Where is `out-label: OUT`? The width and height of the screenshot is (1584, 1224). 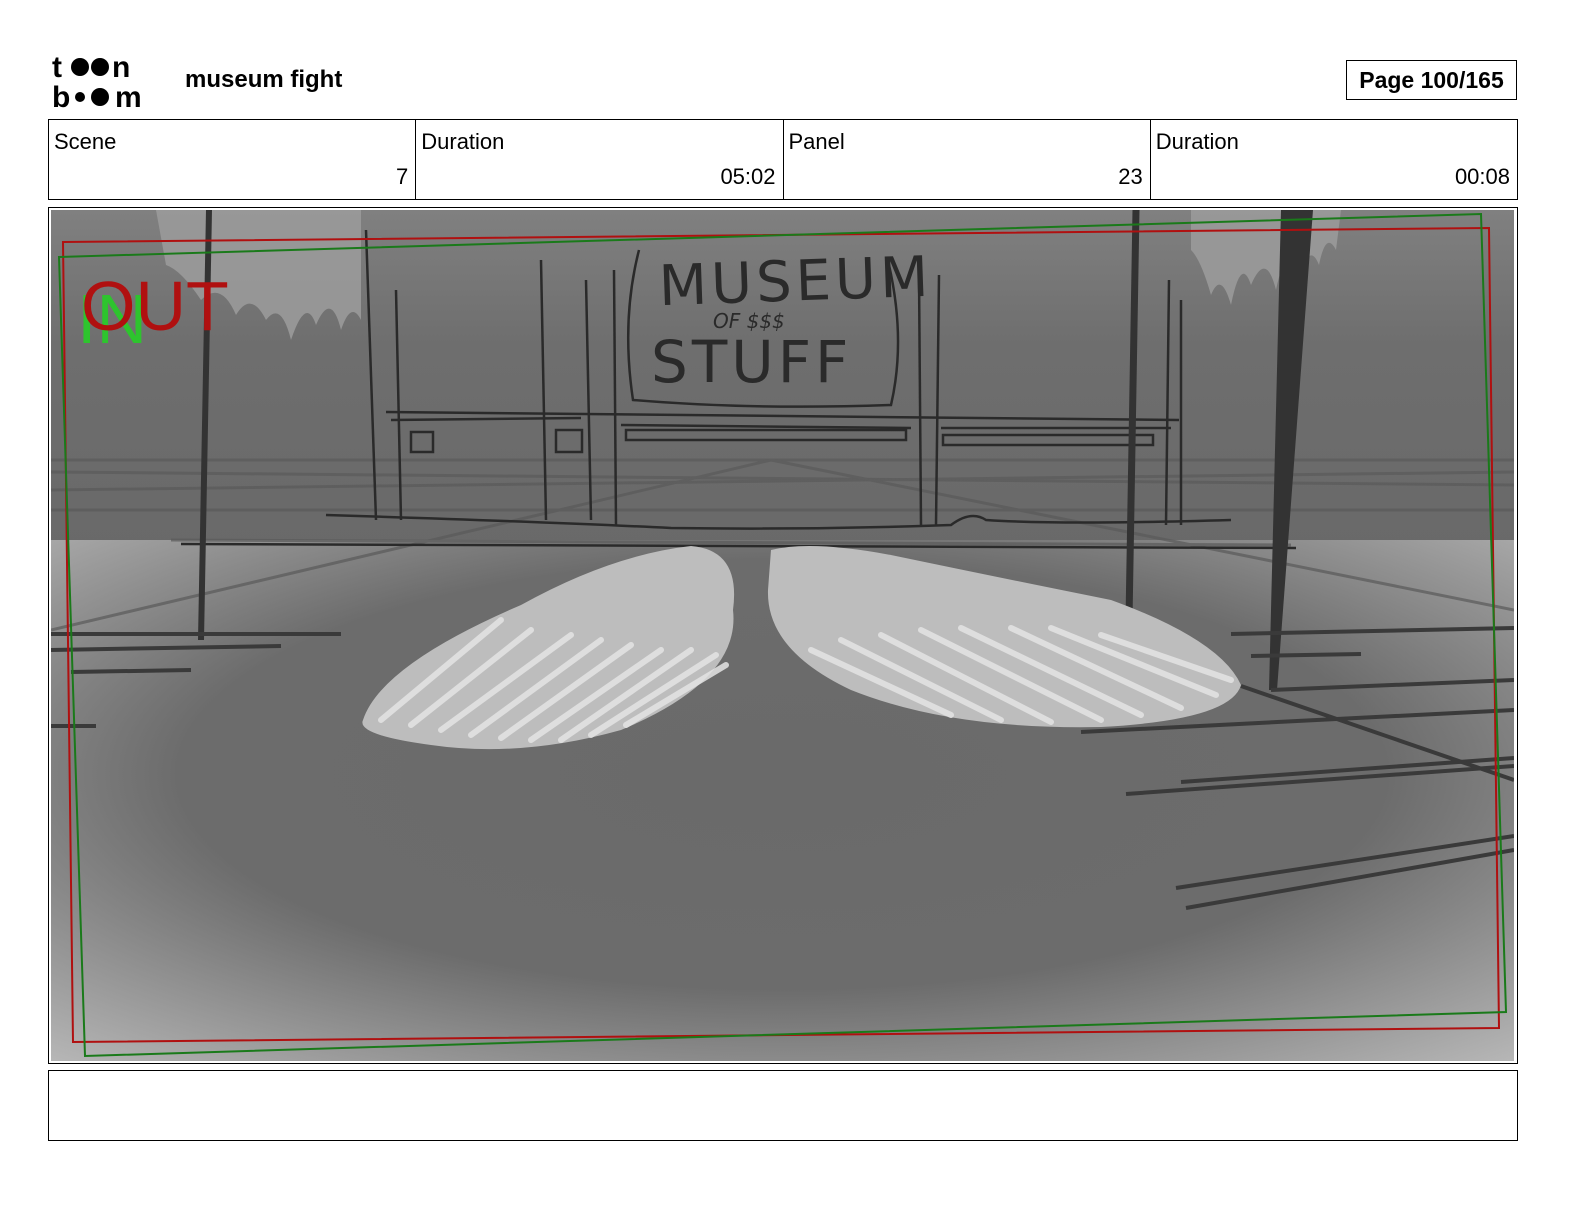 out-label: OUT is located at coordinates (155, 306).